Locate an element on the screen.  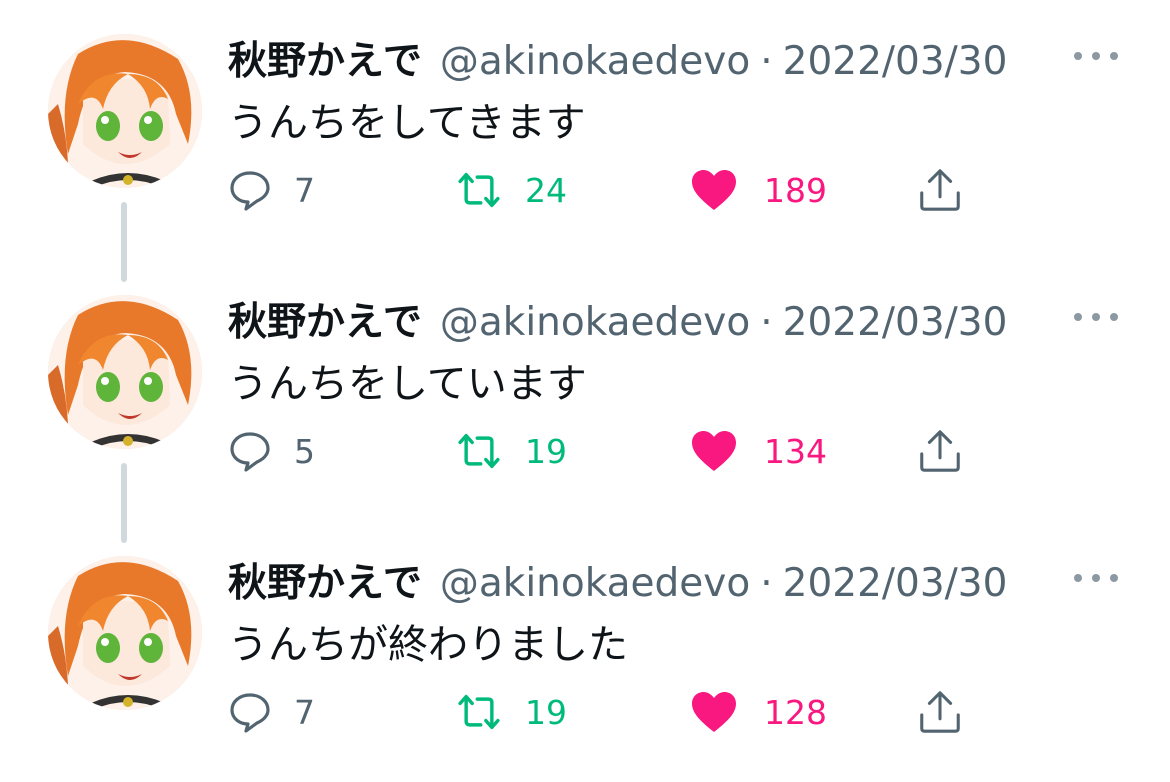
like-button: 128 is located at coordinates (758, 712).